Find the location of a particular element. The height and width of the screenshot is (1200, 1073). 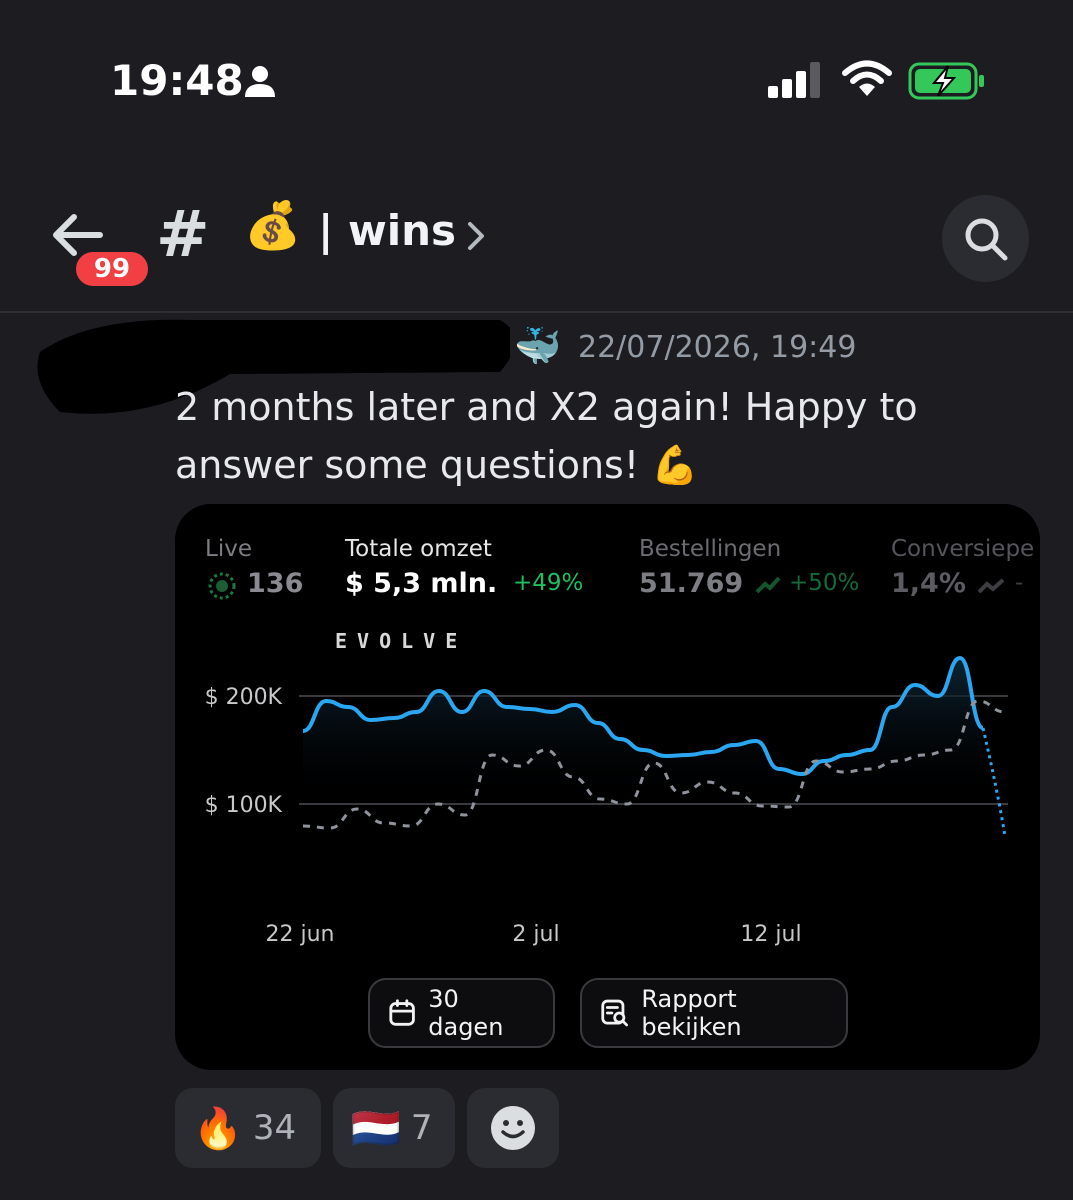

revenue-line-projection is located at coordinates (994, 782).